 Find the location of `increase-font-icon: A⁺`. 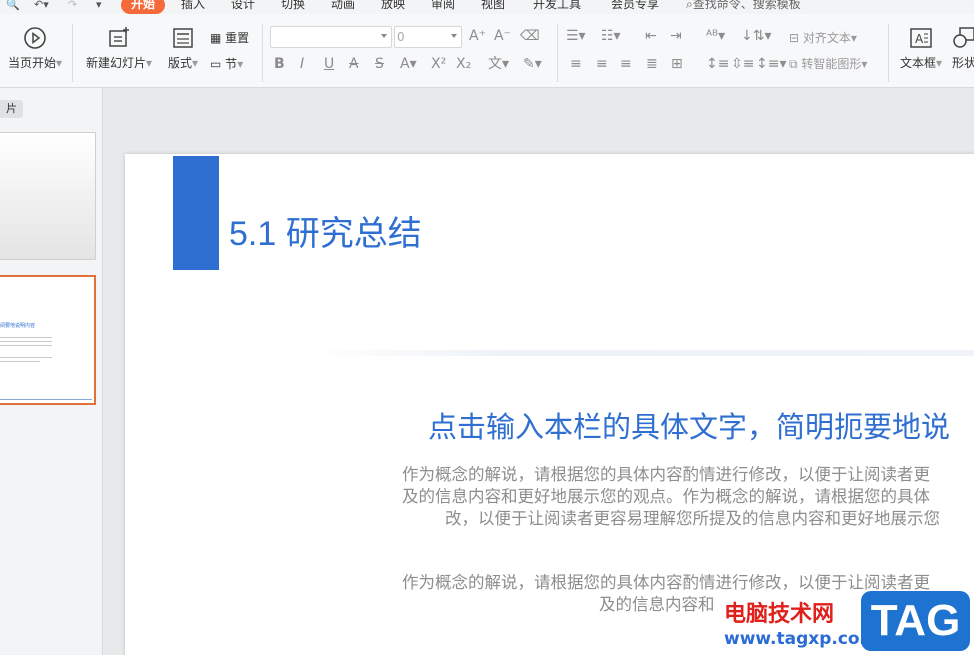

increase-font-icon: A⁺ is located at coordinates (477, 36).